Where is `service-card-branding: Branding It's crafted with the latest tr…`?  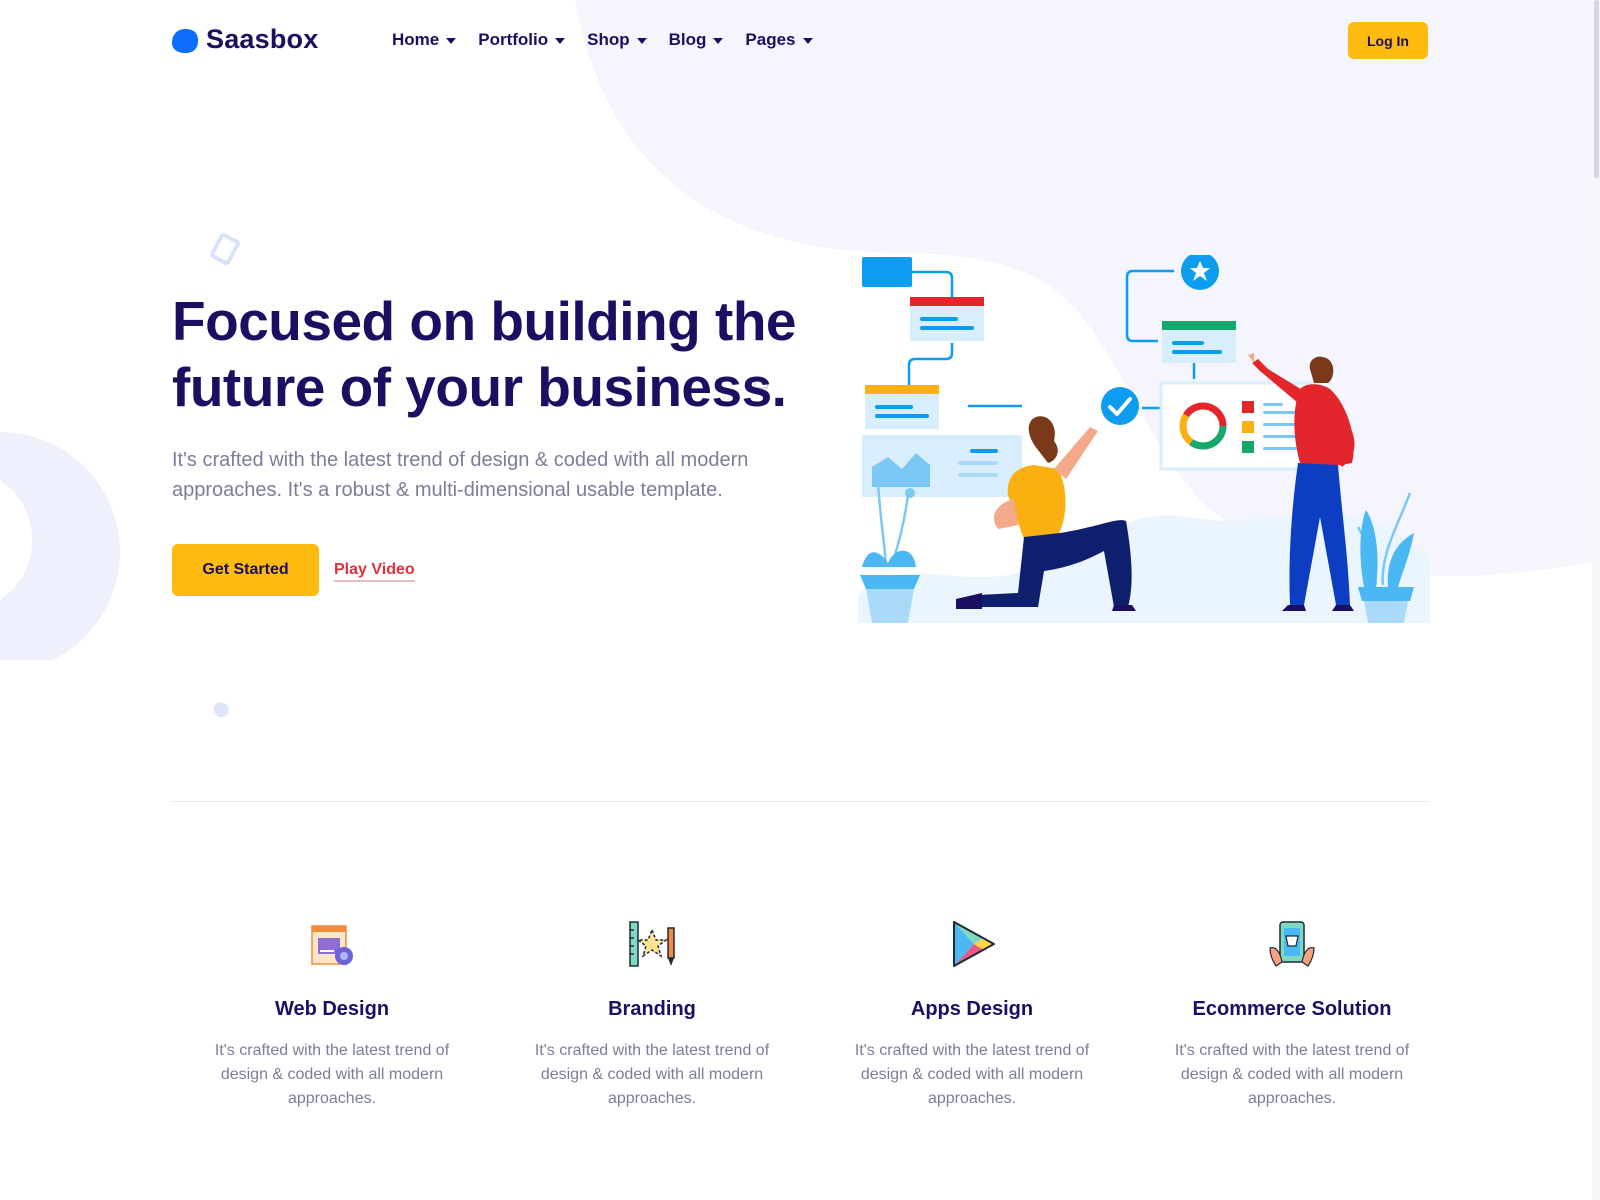
service-card-branding: Branding It's crafted with the latest tr… is located at coordinates (652, 1014).